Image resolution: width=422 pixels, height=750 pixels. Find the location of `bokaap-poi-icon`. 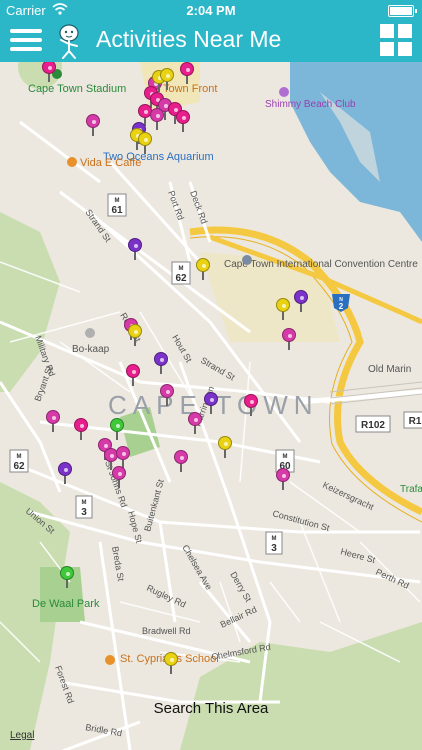

bokaap-poi-icon is located at coordinates (90, 333).